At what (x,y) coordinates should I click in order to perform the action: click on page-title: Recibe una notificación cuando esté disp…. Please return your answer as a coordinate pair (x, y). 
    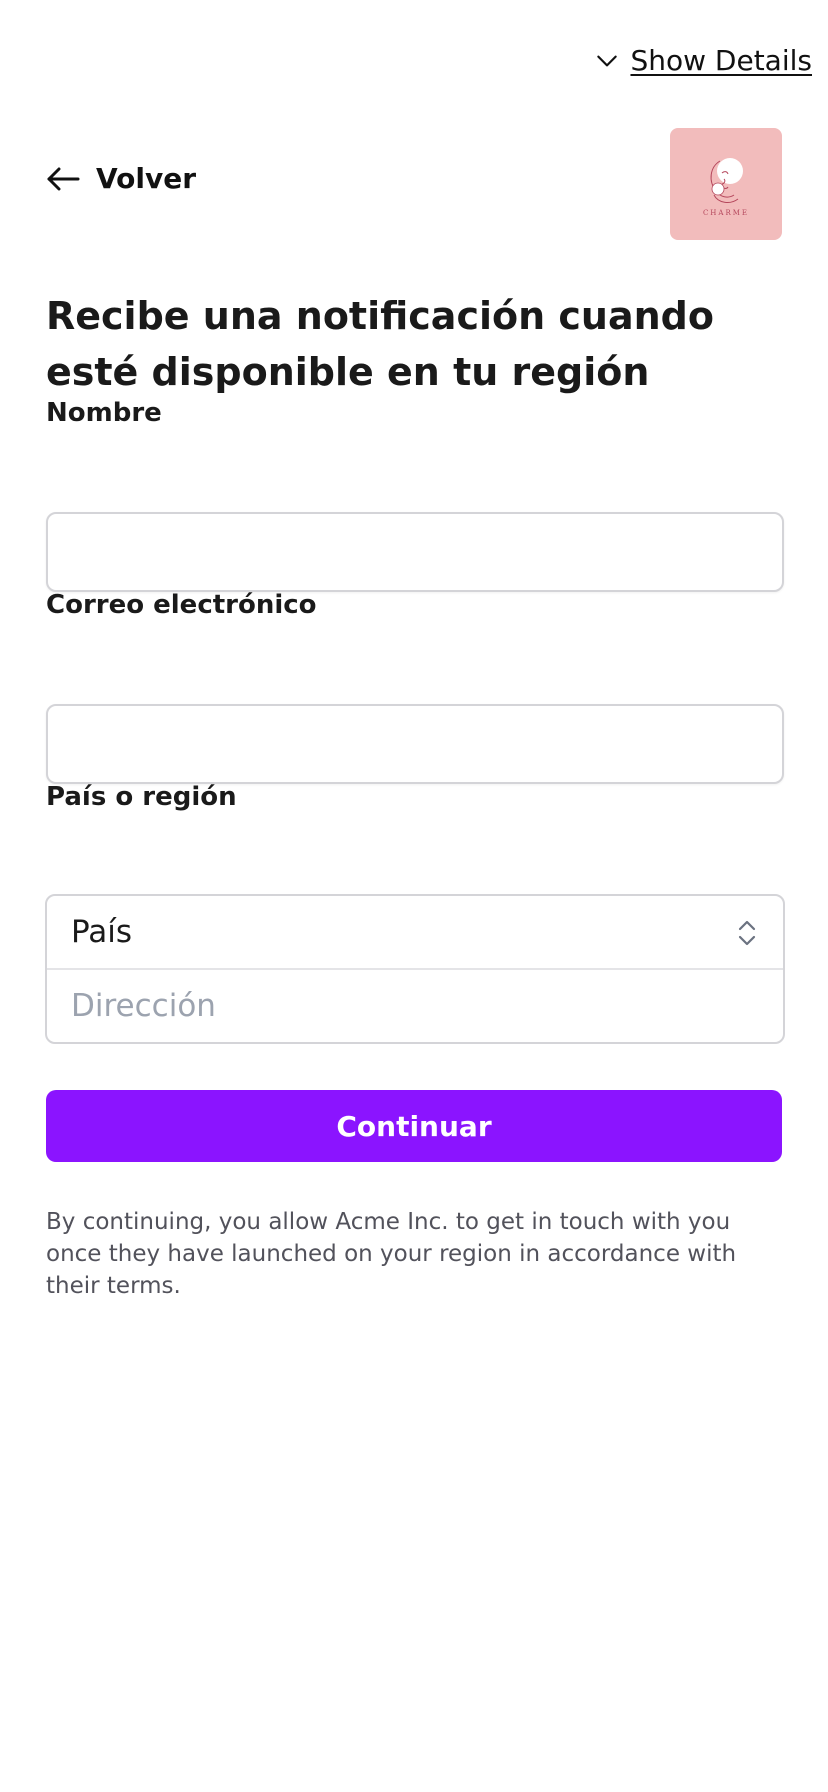
    Looking at the image, I should click on (380, 344).